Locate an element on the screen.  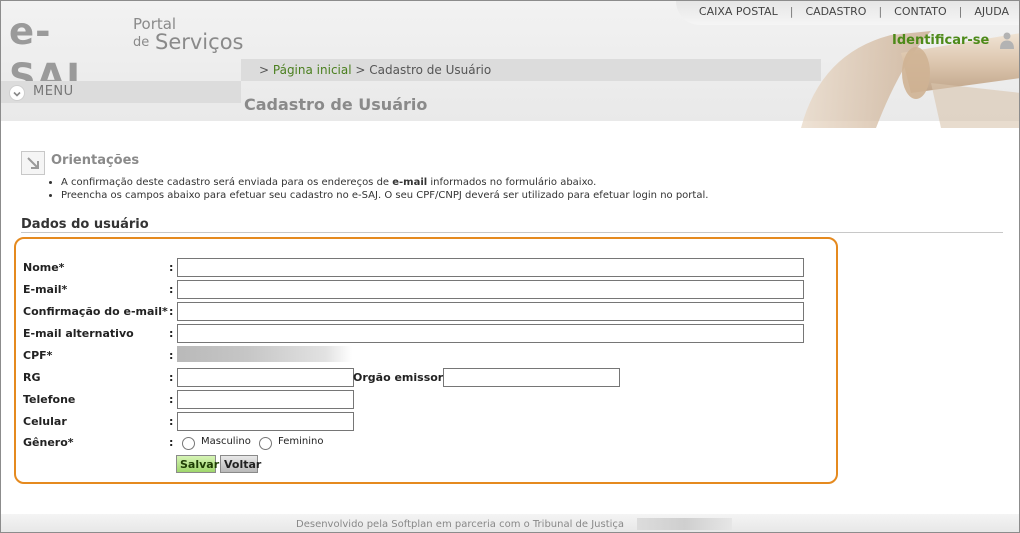
nome-input is located at coordinates (490, 267).